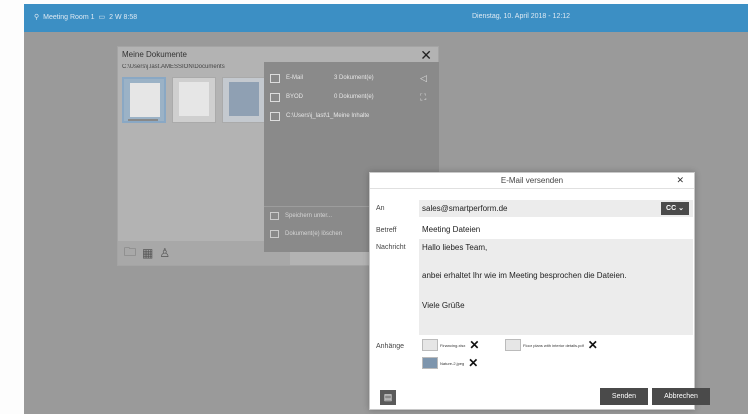 This screenshot has width=748, height=414. Describe the element at coordinates (556, 208) in the screenshot. I see `to-field: sales@smartperform.de CC ⌄` at that location.